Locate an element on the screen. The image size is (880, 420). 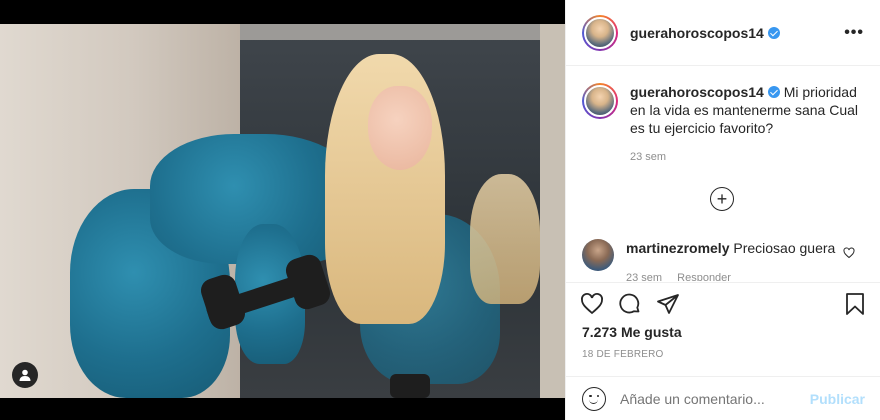
post-actions is located at coordinates (723, 303).